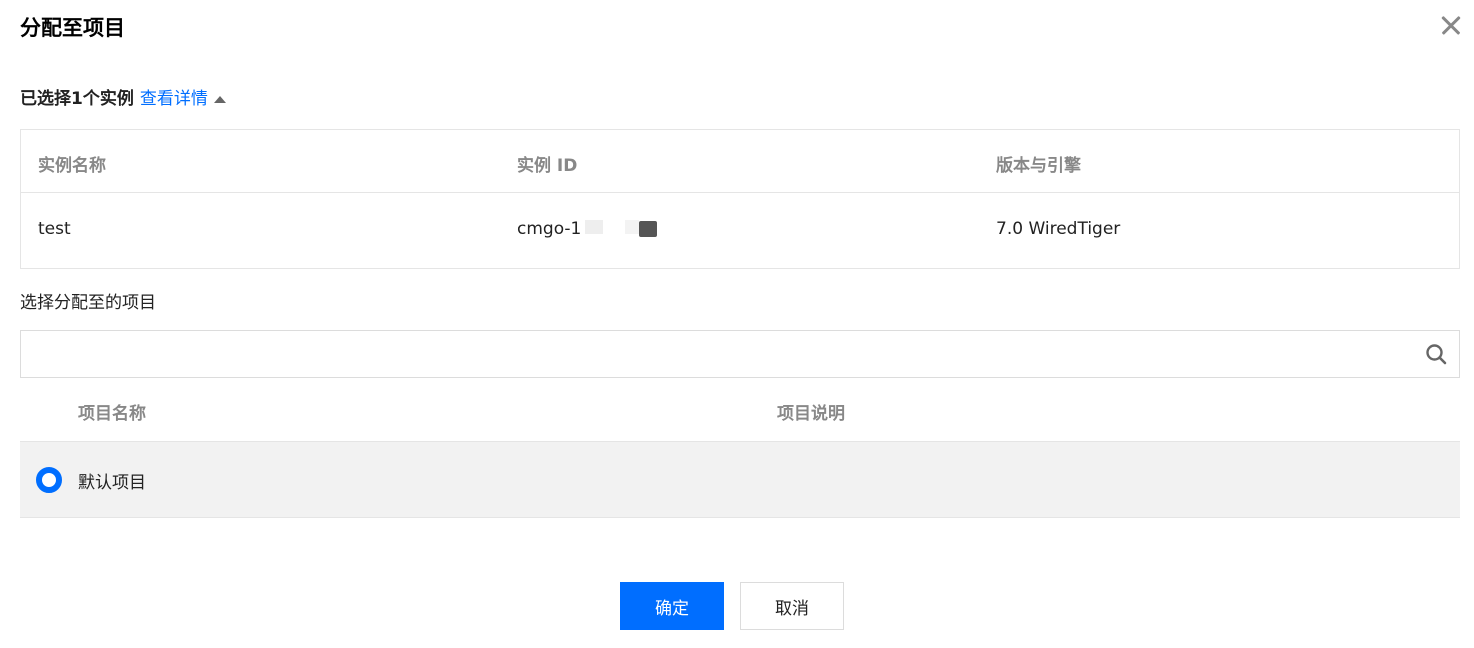  What do you see at coordinates (112, 483) in the screenshot?
I see `project-name-cell: 默认项目` at bounding box center [112, 483].